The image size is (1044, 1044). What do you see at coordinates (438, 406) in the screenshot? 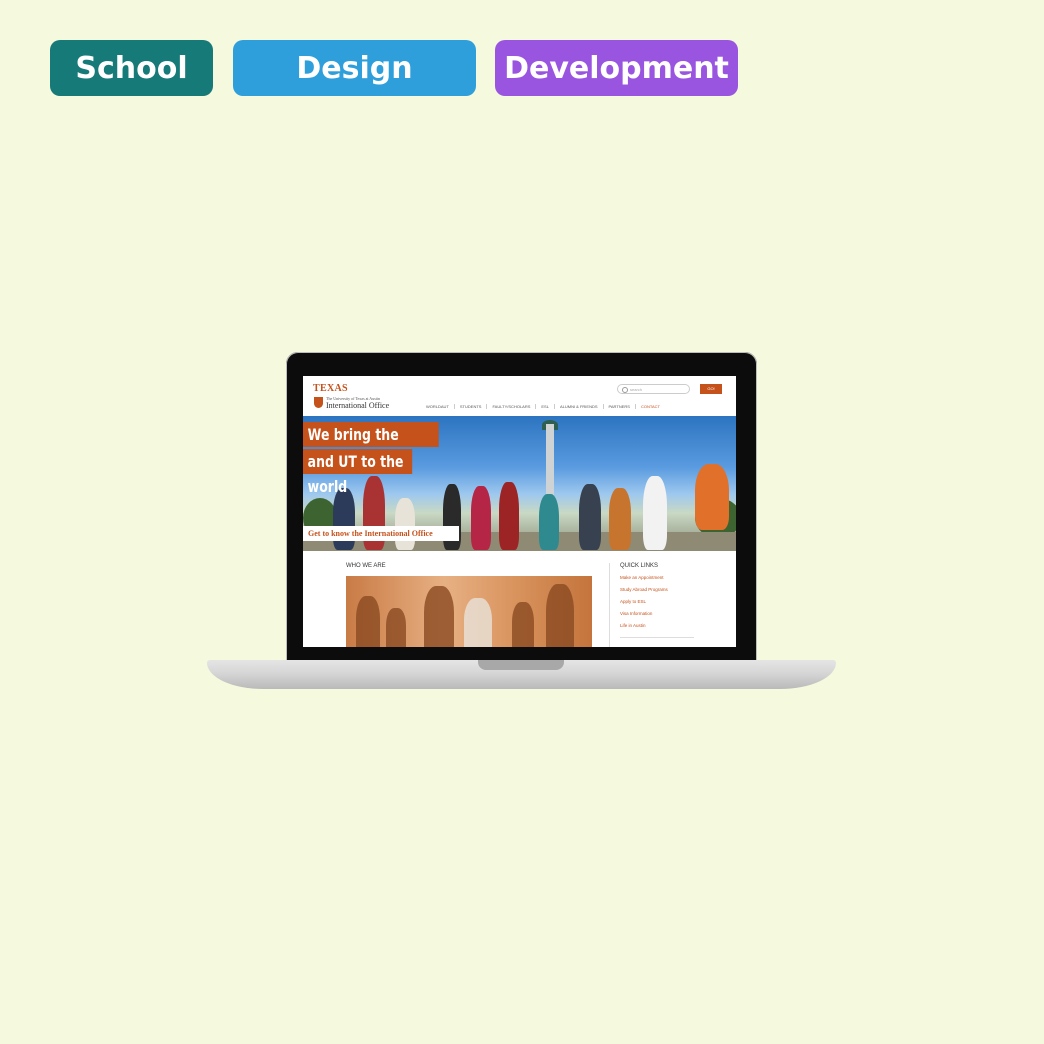
I see `nav-item-worldaut: WORLDAUT` at bounding box center [438, 406].